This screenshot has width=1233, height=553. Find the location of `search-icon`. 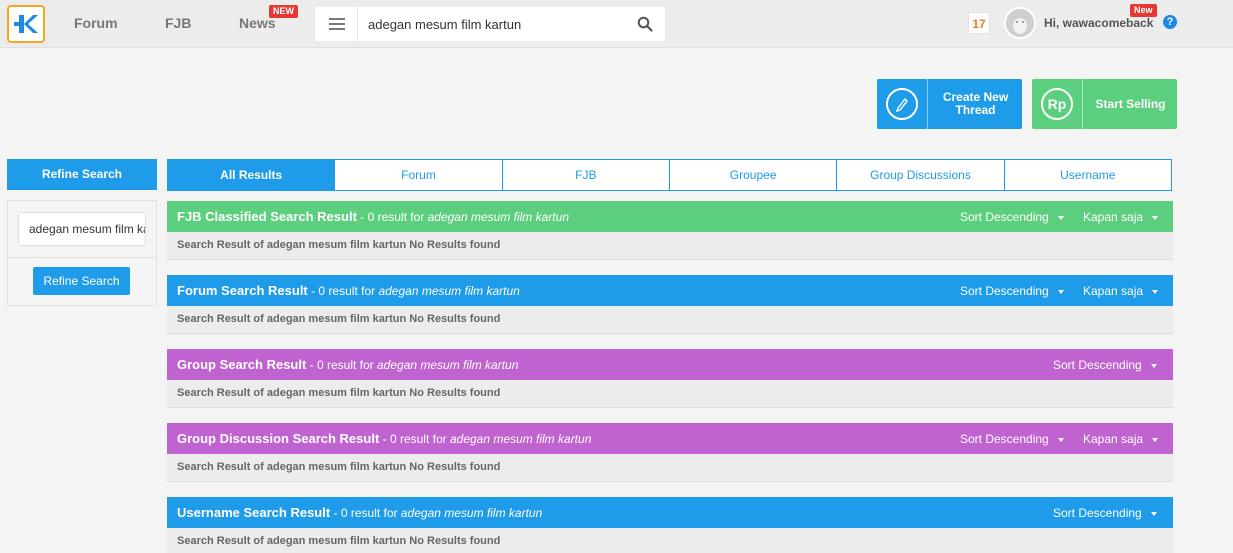

search-icon is located at coordinates (645, 24).